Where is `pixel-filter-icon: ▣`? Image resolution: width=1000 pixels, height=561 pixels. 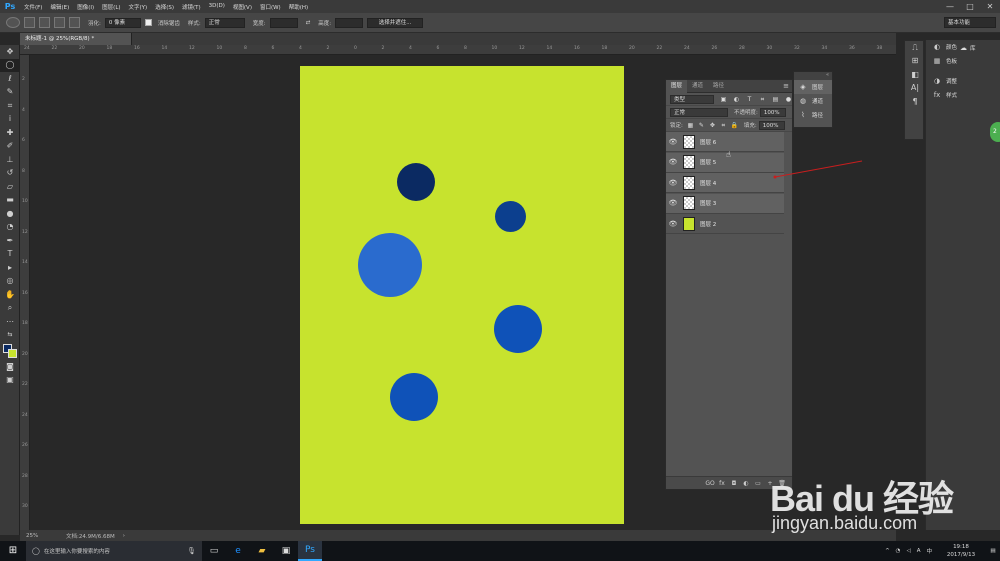 pixel-filter-icon: ▣ is located at coordinates (723, 99).